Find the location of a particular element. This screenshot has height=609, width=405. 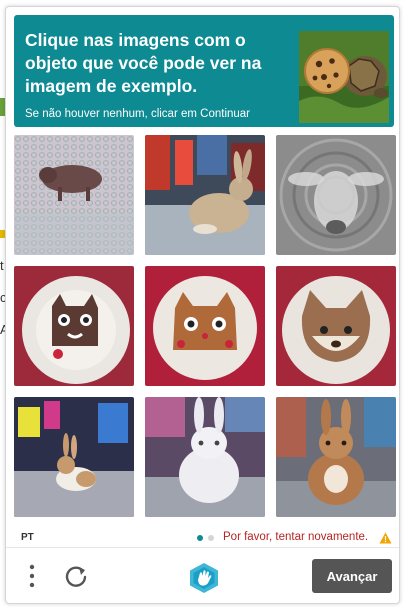

language-selector: PT is located at coordinates (27, 537).